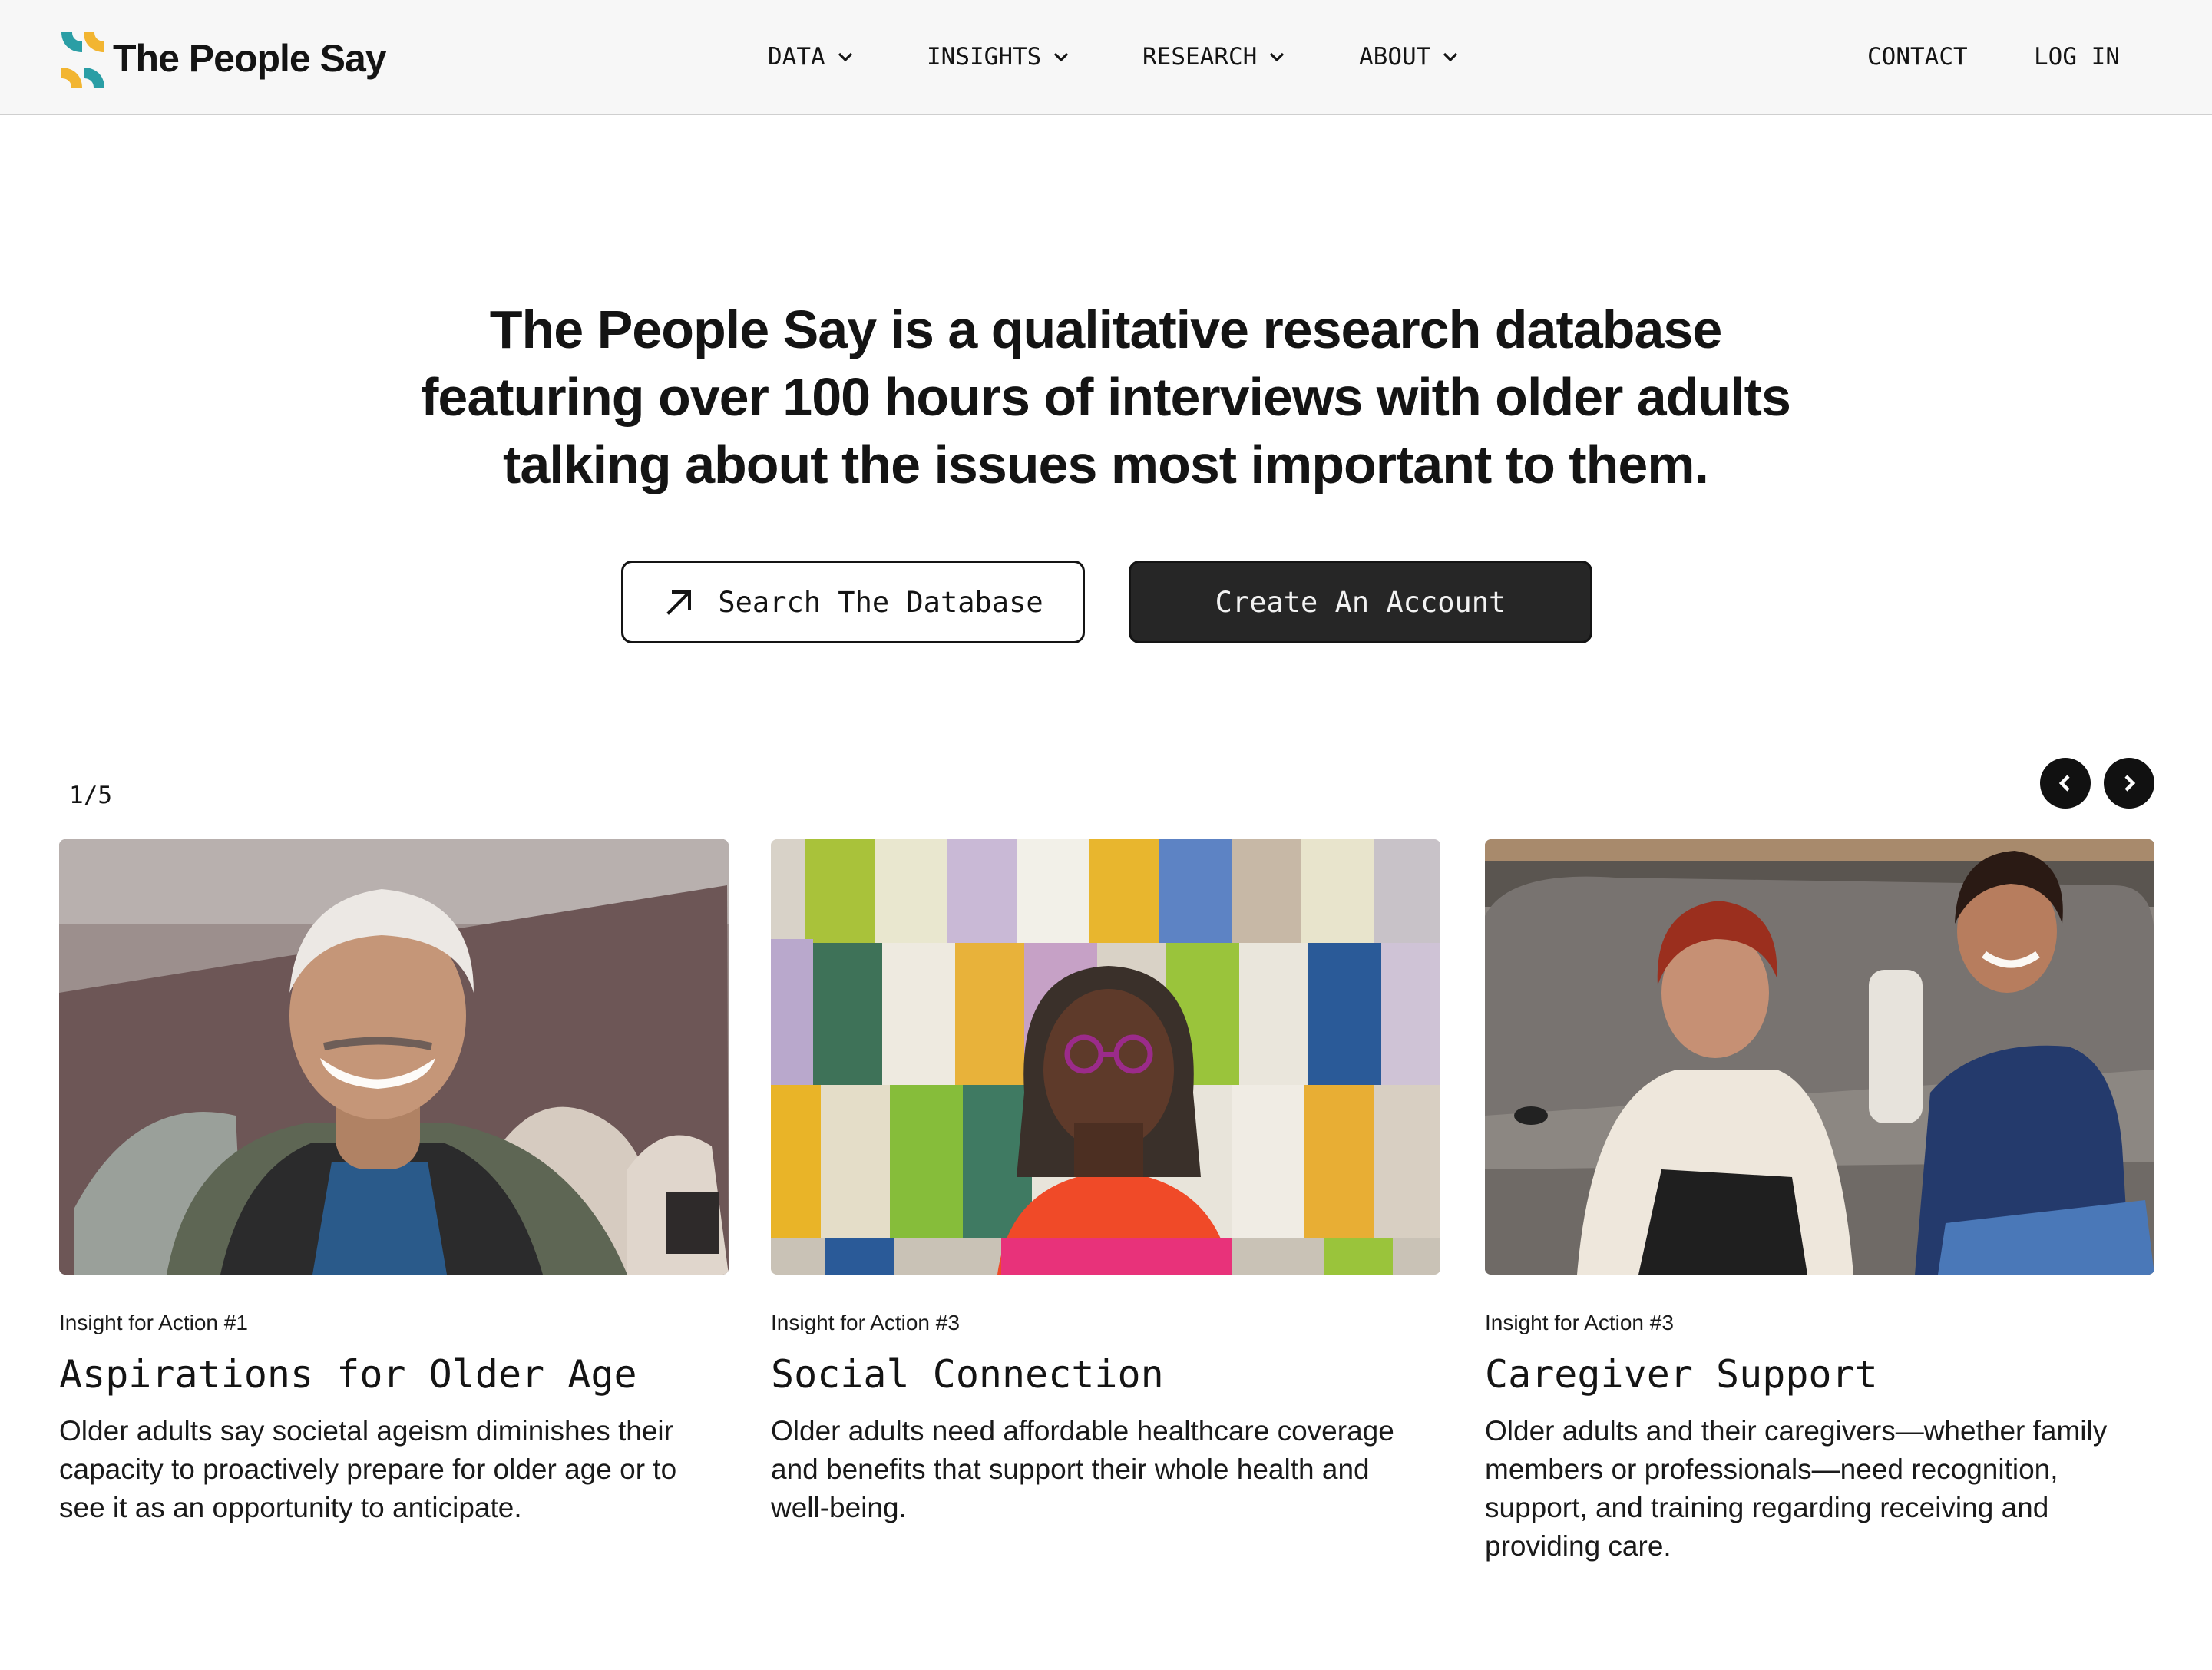 Image resolution: width=2212 pixels, height=1670 pixels. I want to click on nav-about-label: ABOUT, so click(1395, 57).